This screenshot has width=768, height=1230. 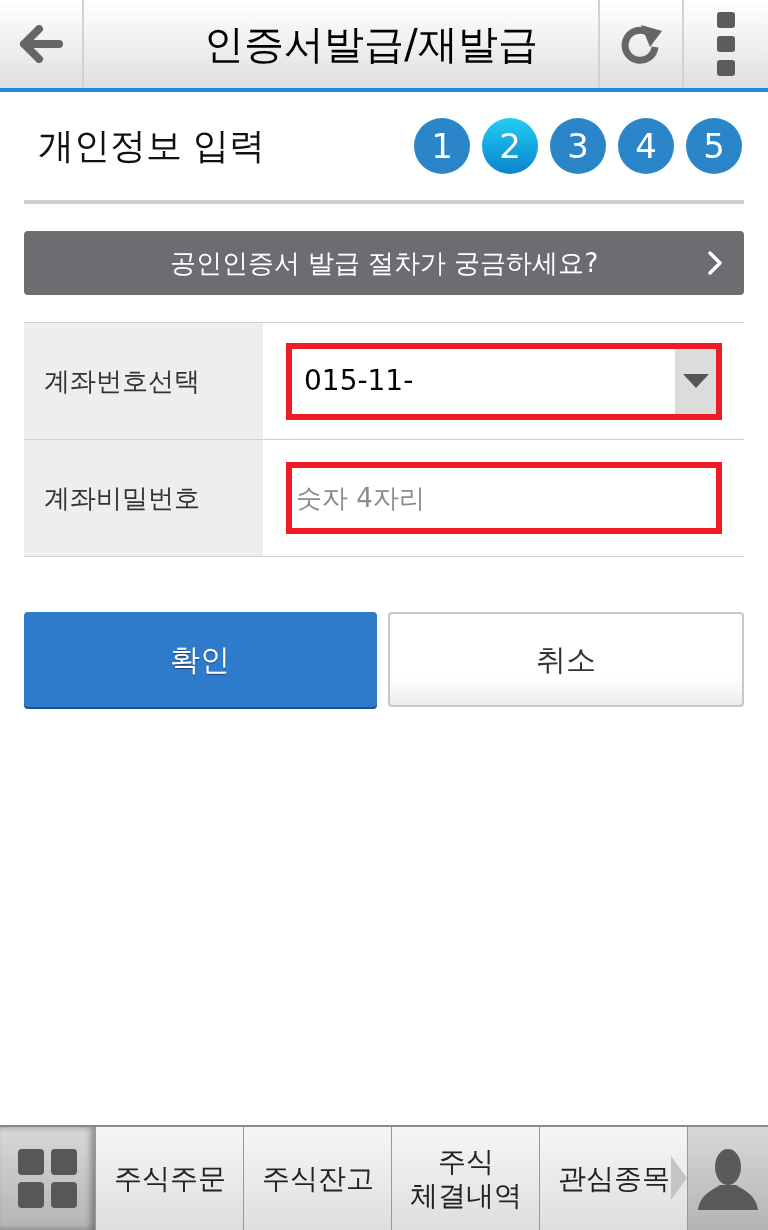 What do you see at coordinates (565, 659) in the screenshot?
I see `cancel-button: 취소` at bounding box center [565, 659].